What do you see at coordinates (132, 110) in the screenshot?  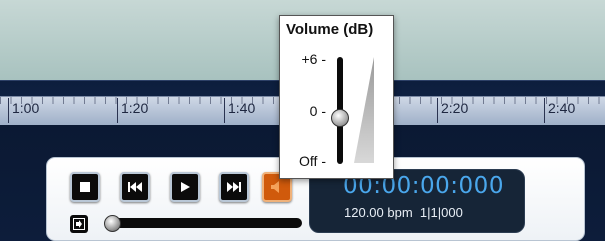 I see `ruler-label: 1:20` at bounding box center [132, 110].